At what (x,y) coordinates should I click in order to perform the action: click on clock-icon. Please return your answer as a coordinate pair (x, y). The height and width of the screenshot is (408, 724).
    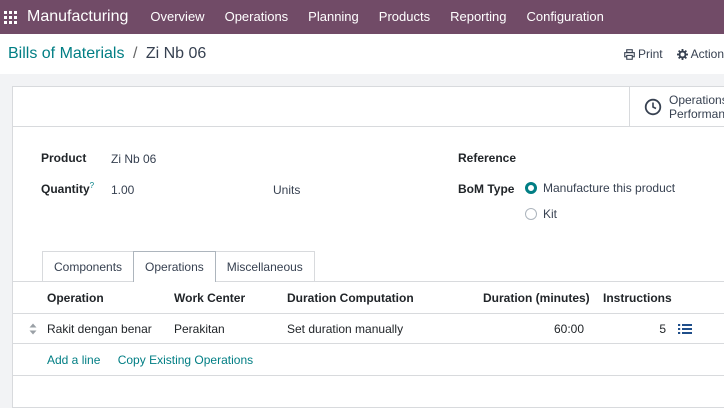
    Looking at the image, I should click on (653, 107).